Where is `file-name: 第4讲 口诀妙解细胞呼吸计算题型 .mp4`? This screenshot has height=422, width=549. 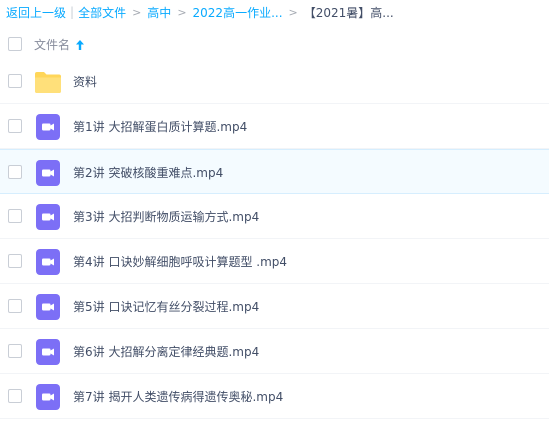
file-name: 第4讲 口诀妙解细胞呼吸计算题型 .mp4 is located at coordinates (180, 262).